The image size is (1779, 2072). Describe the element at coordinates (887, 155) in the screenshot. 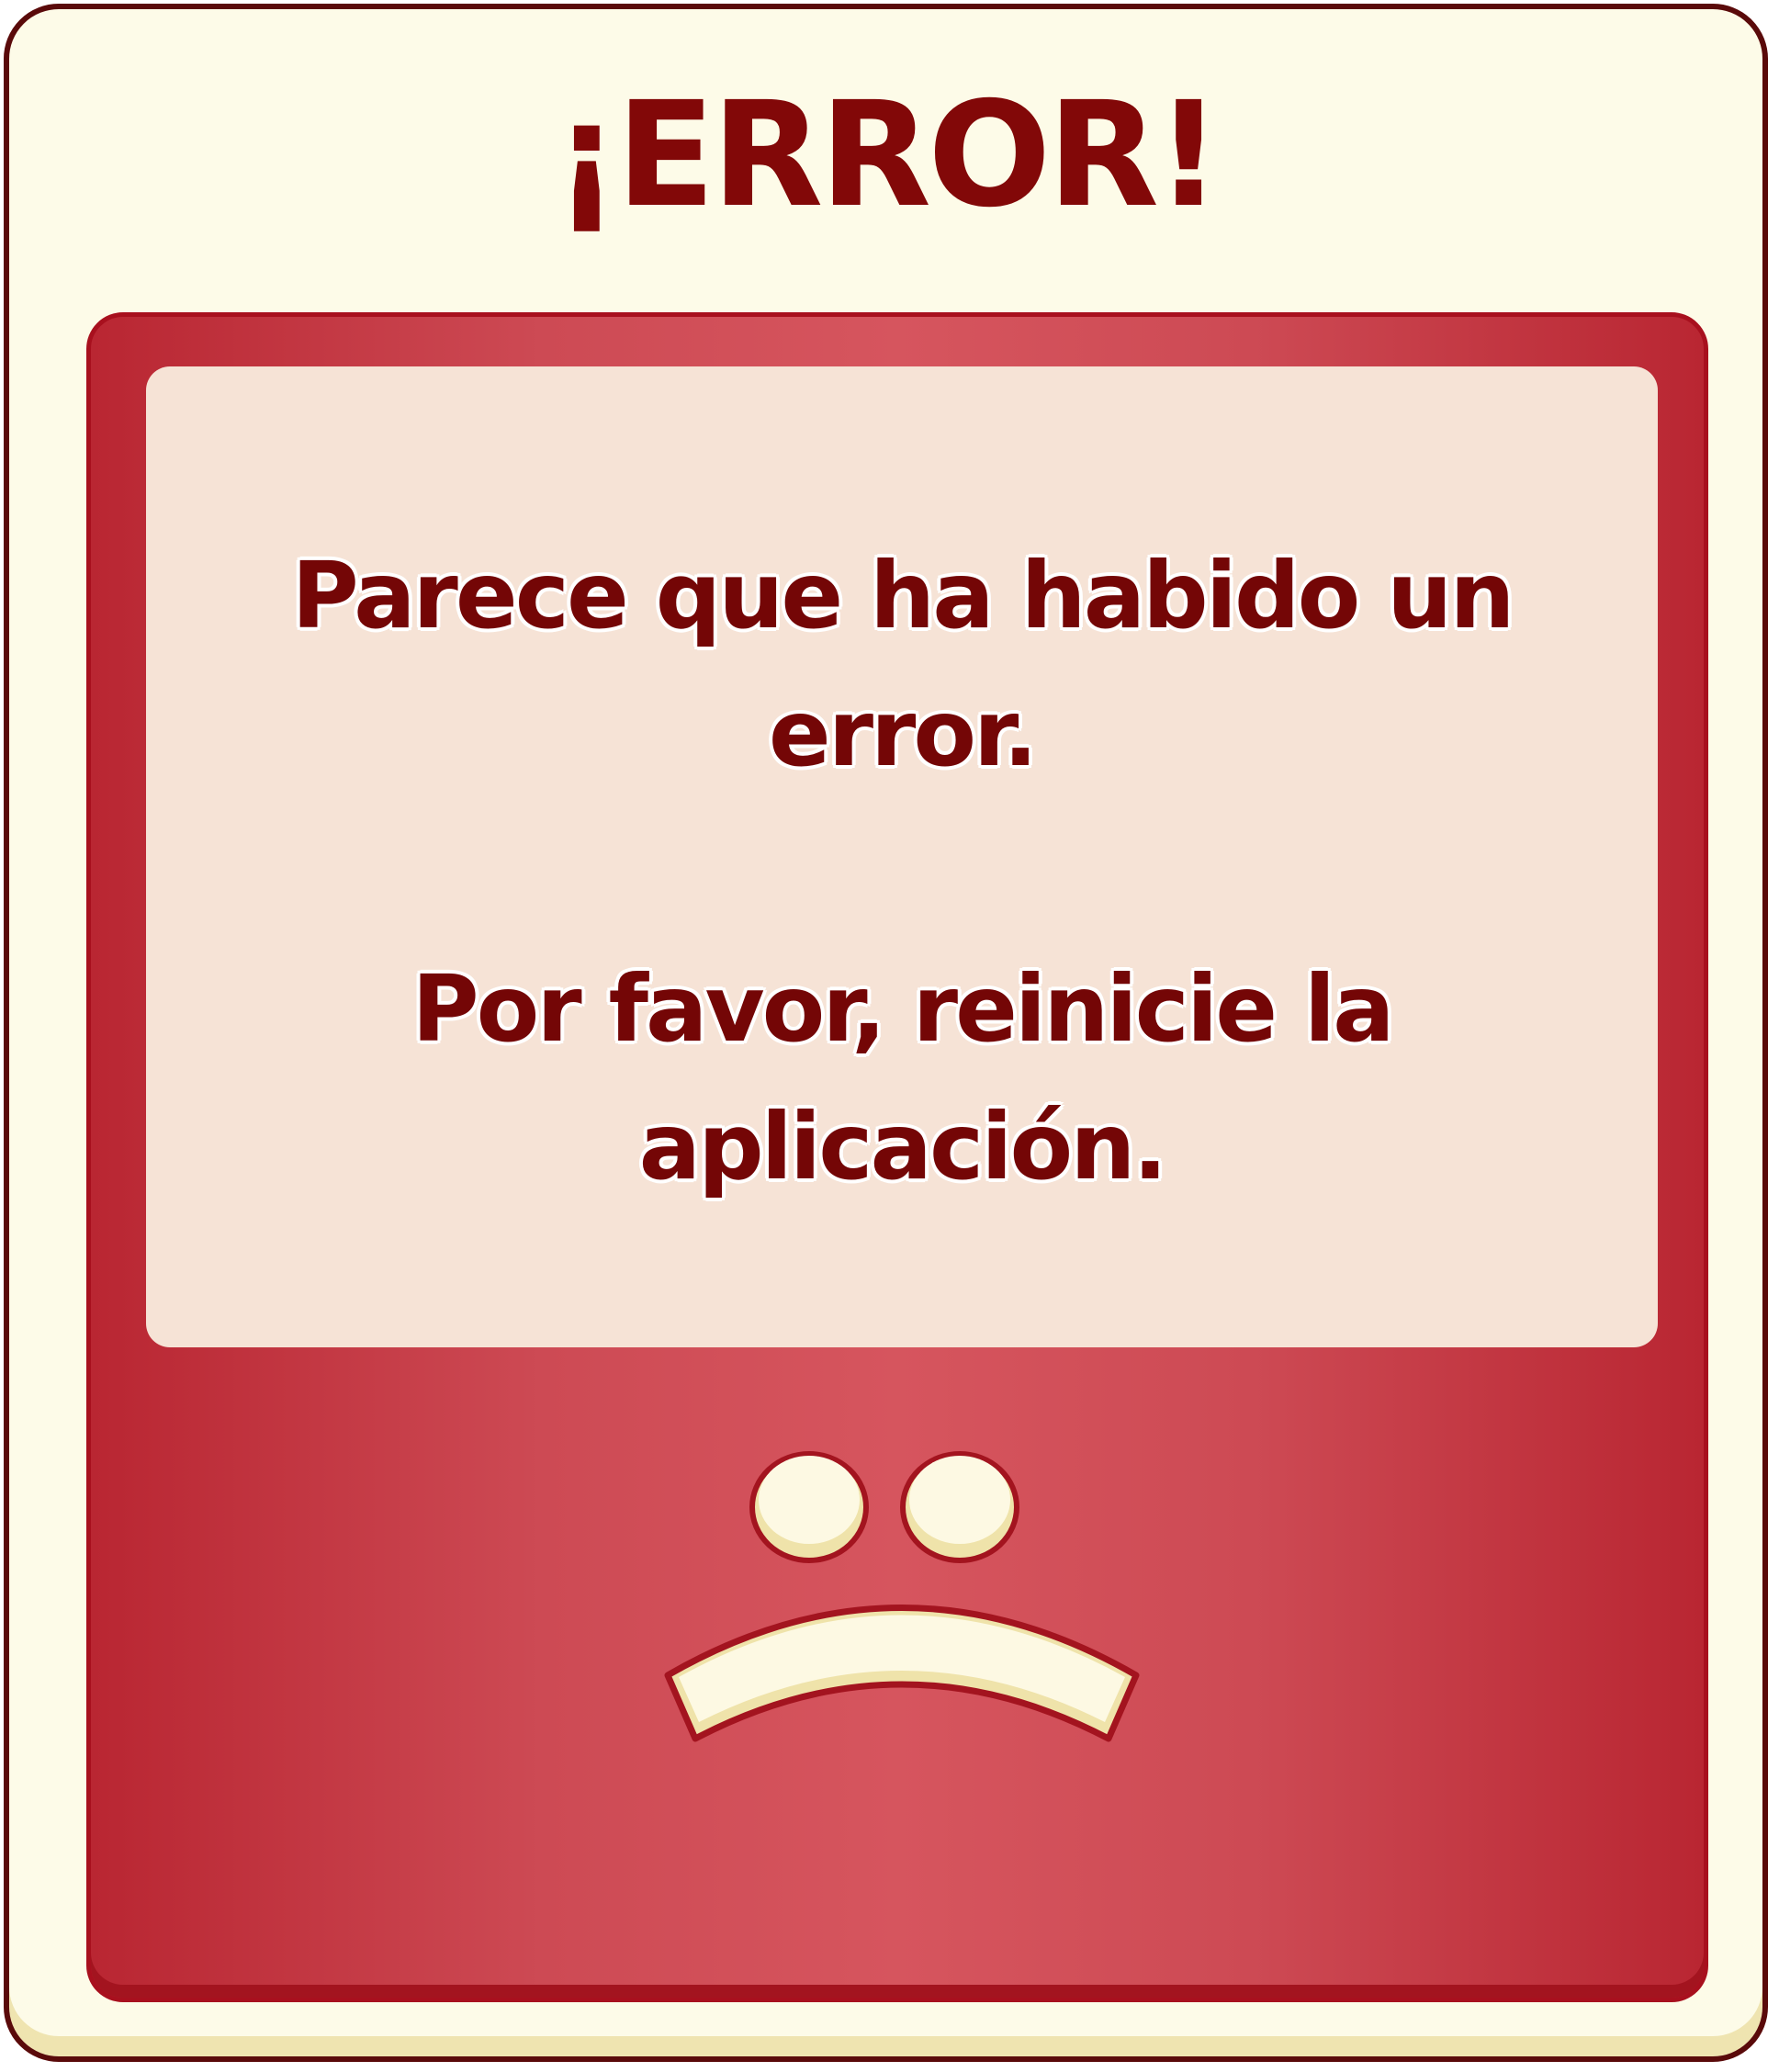

I see `dialog-title: ¡ERROR!` at that location.